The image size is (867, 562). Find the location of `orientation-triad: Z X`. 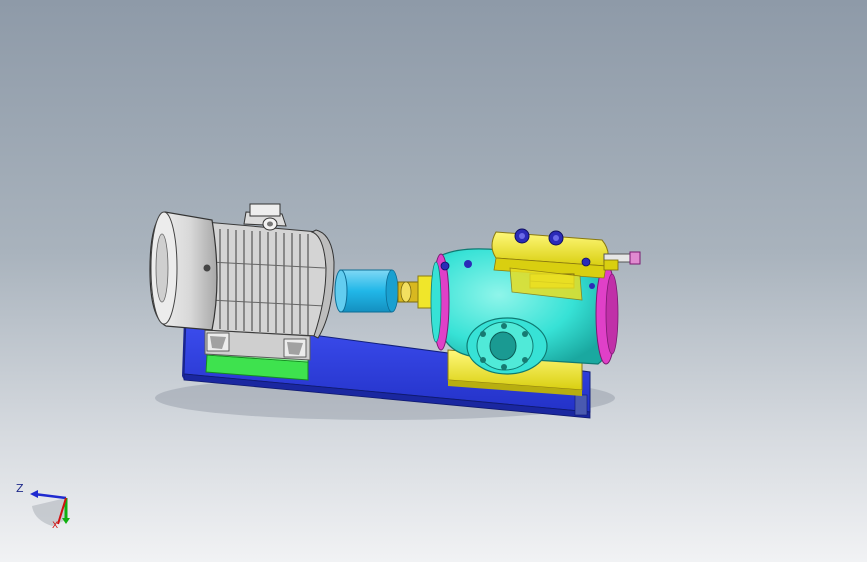

orientation-triad: Z X is located at coordinates (45, 504).